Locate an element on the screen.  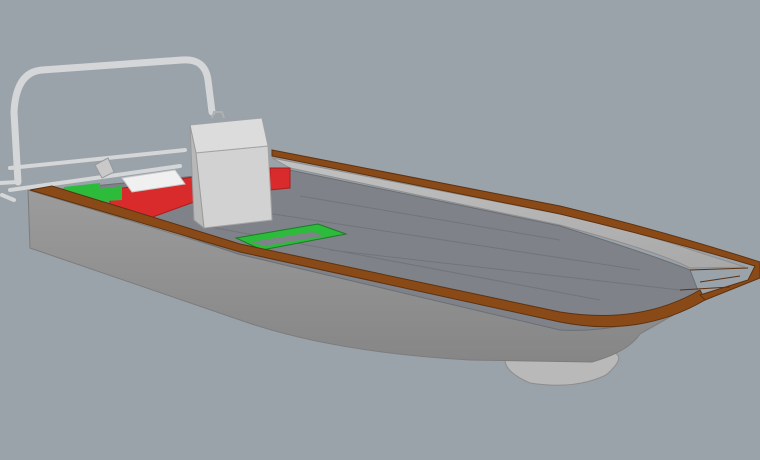
center-console is located at coordinates (231, 170).